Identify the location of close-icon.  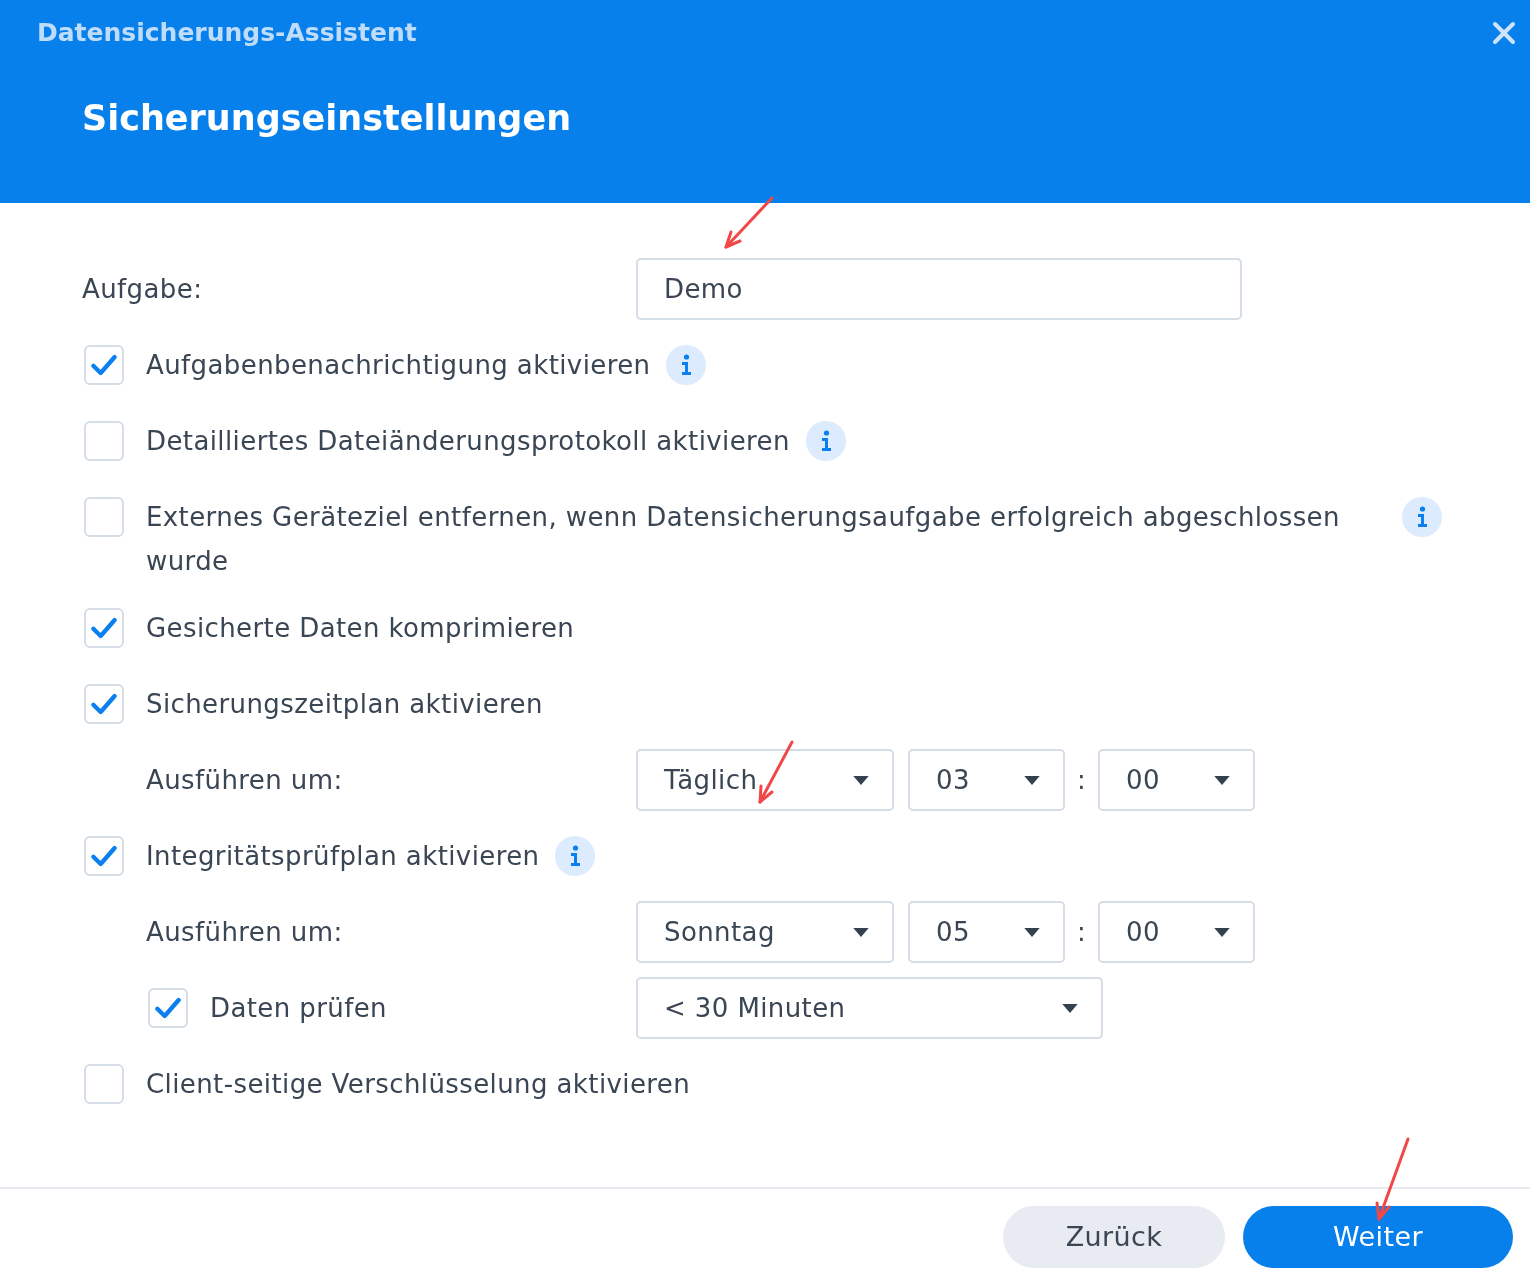
(1504, 32).